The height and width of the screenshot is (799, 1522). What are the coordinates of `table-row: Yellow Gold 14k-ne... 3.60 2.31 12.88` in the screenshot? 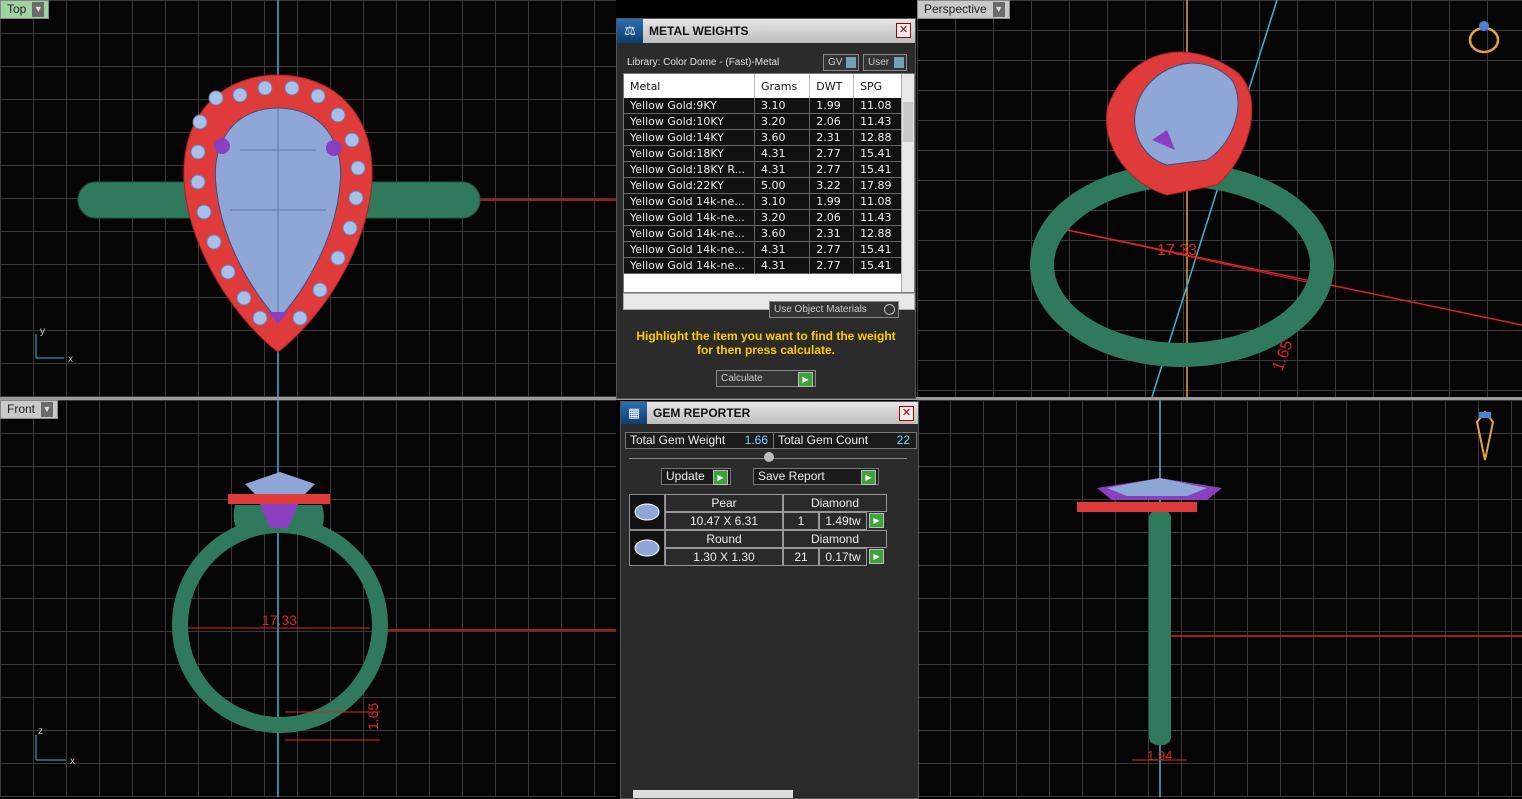 It's located at (764, 233).